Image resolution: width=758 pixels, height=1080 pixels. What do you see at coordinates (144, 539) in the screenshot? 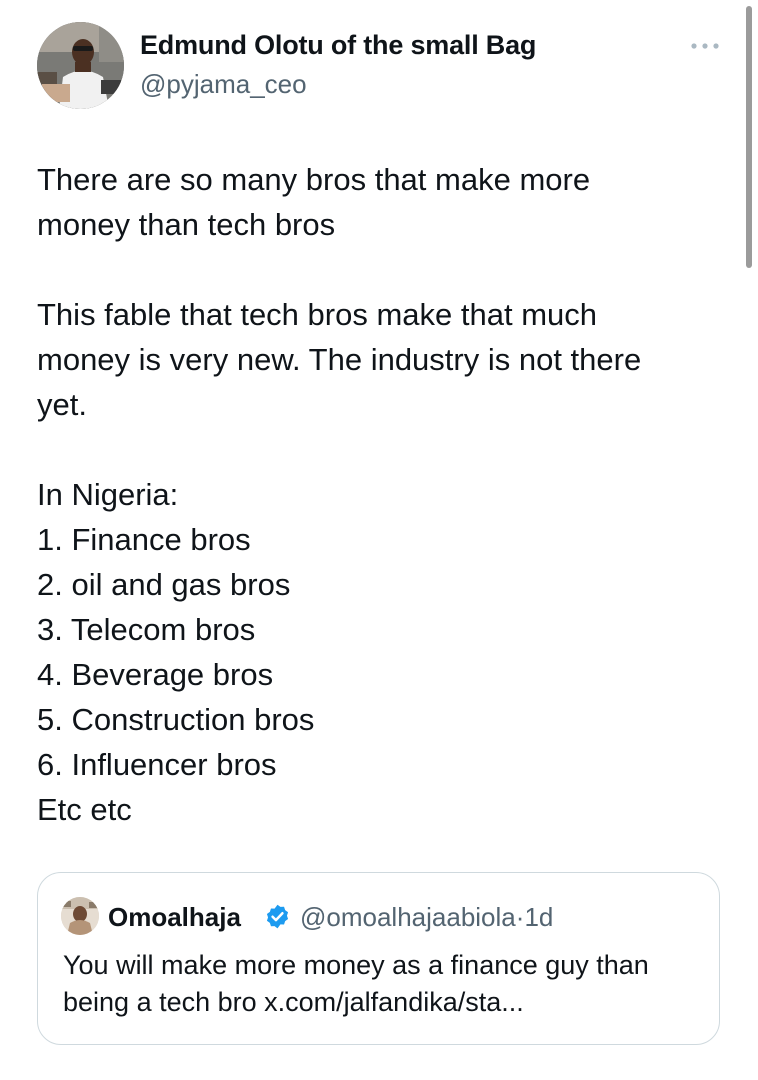
I see `tweet-line: 1. Finance bros` at bounding box center [144, 539].